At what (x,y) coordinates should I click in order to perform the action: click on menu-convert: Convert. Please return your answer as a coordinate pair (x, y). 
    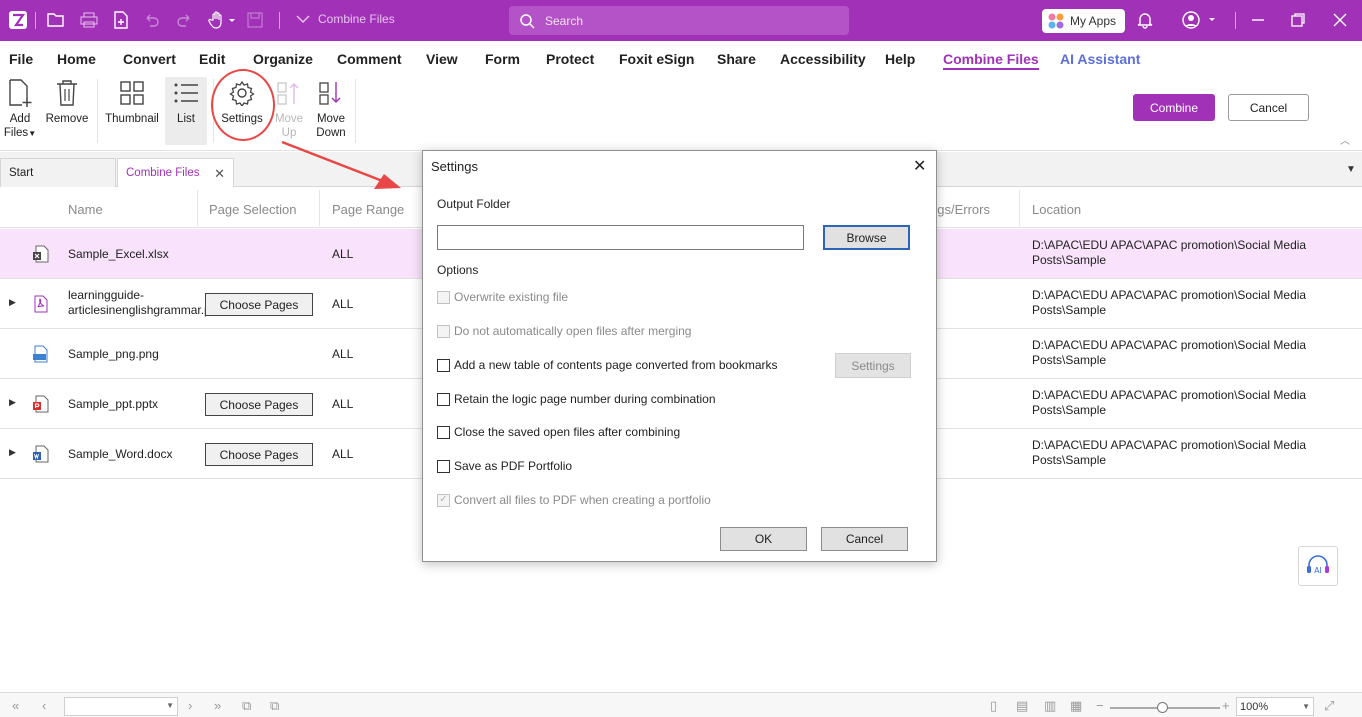
    Looking at the image, I should click on (149, 59).